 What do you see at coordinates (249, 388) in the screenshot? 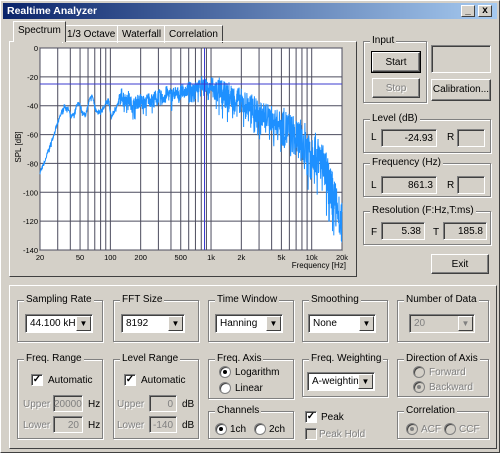
I see `linear-label: Linear` at bounding box center [249, 388].